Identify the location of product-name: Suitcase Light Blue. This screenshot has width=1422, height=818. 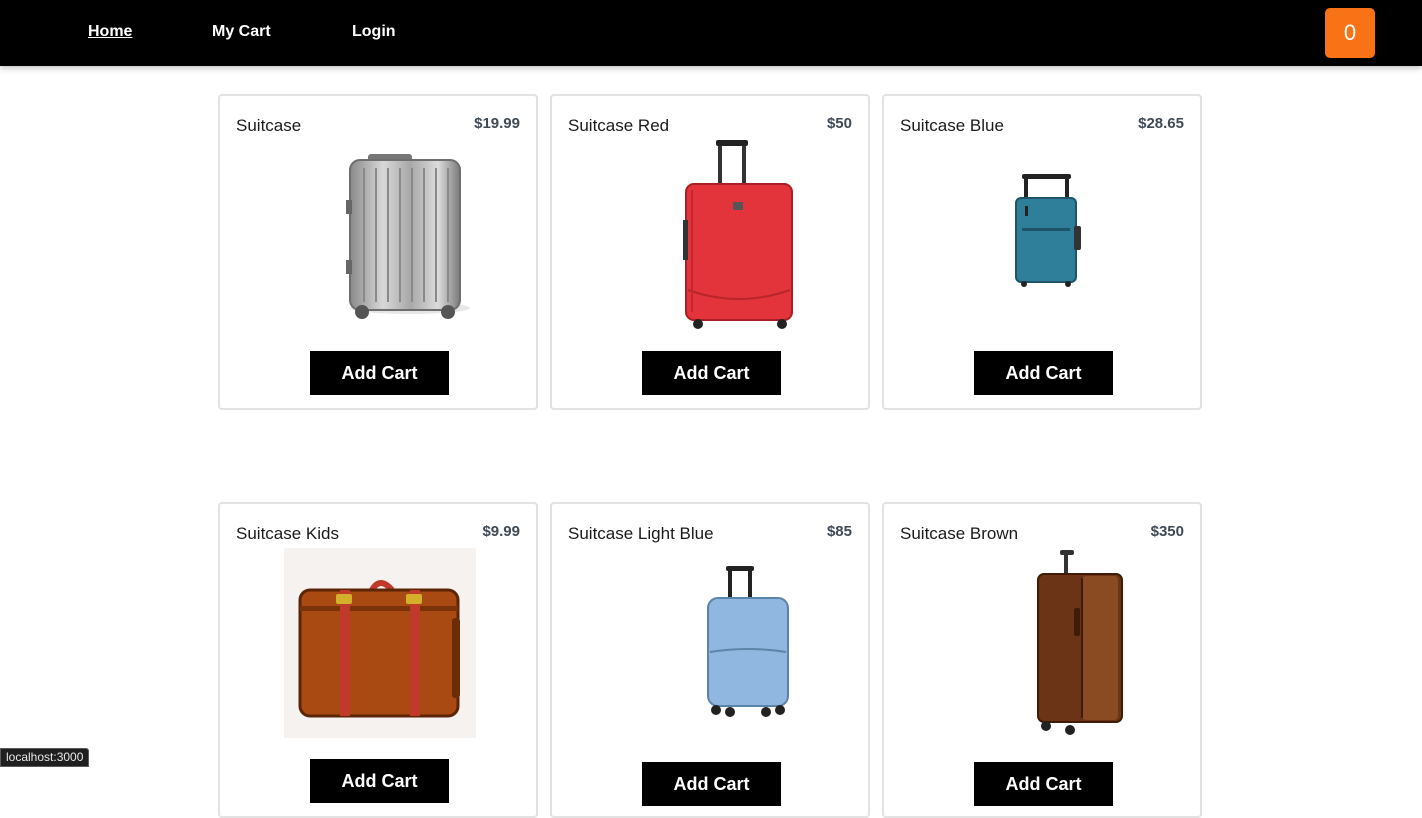
(641, 533).